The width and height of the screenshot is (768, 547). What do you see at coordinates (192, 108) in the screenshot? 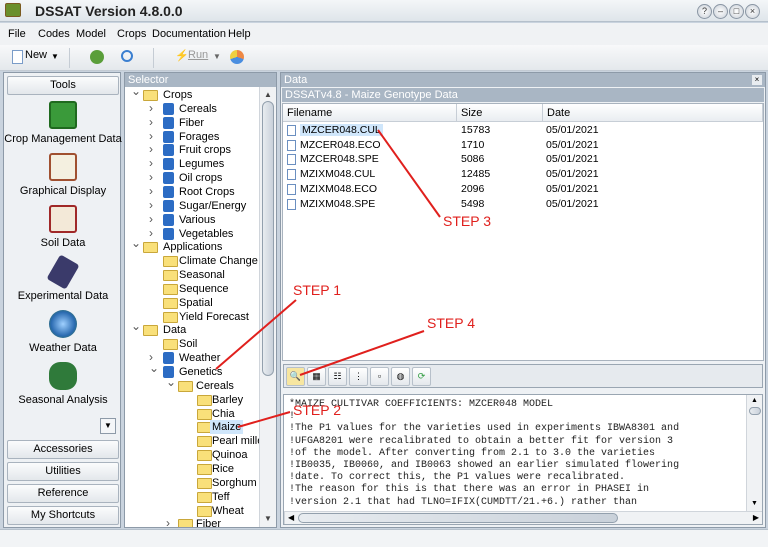
I see `tree-item: › Cereals` at bounding box center [192, 108].